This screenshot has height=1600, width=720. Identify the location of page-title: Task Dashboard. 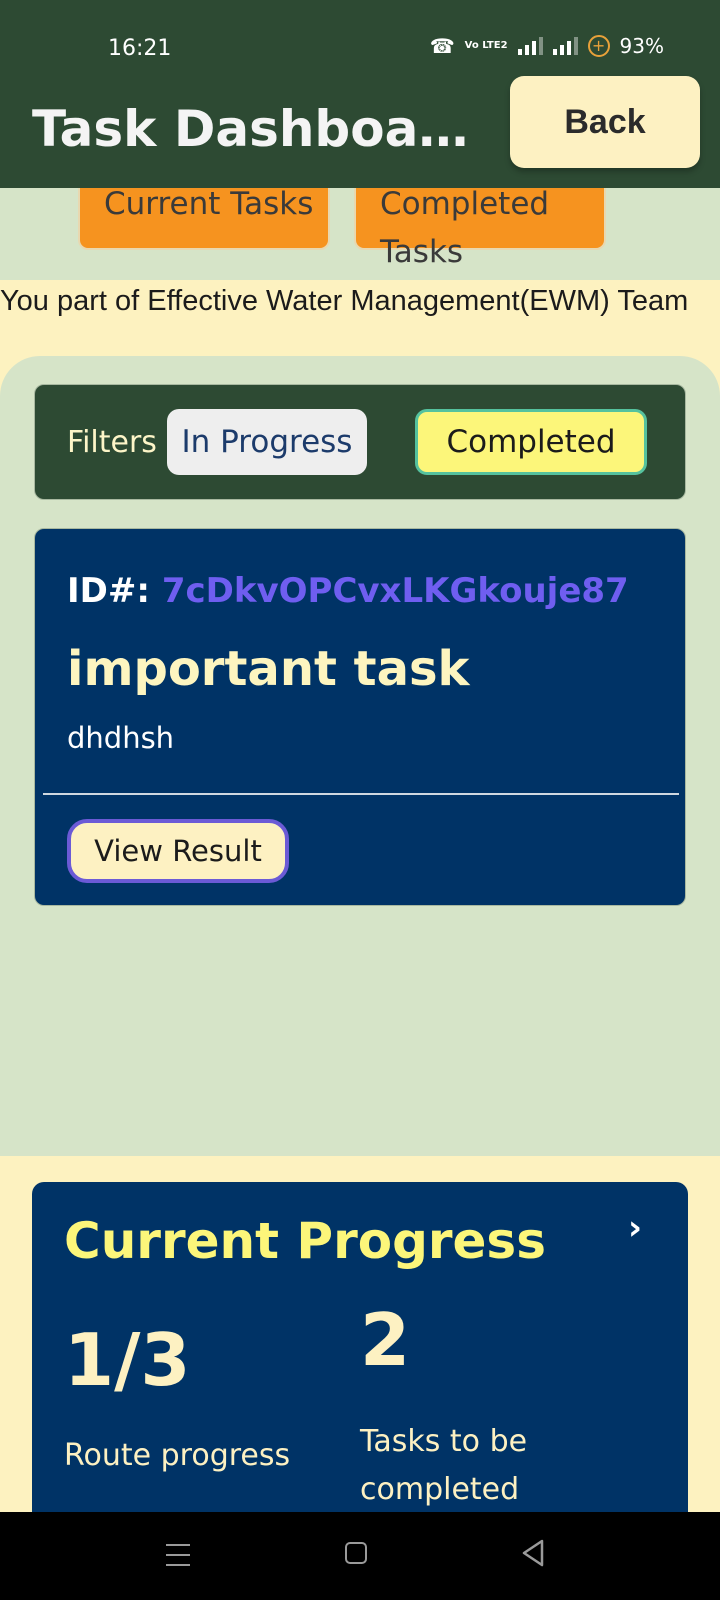
(252, 129).